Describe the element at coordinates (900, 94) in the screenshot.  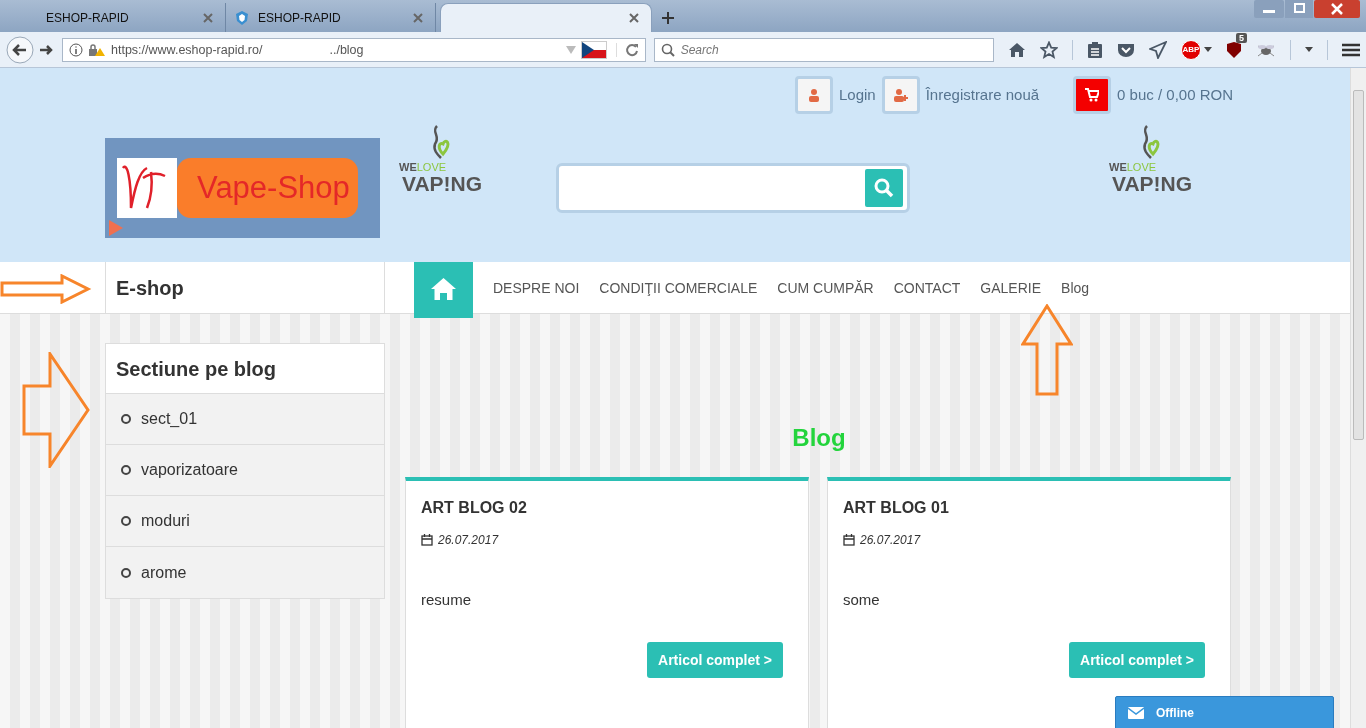
I see `add-user-icon` at that location.